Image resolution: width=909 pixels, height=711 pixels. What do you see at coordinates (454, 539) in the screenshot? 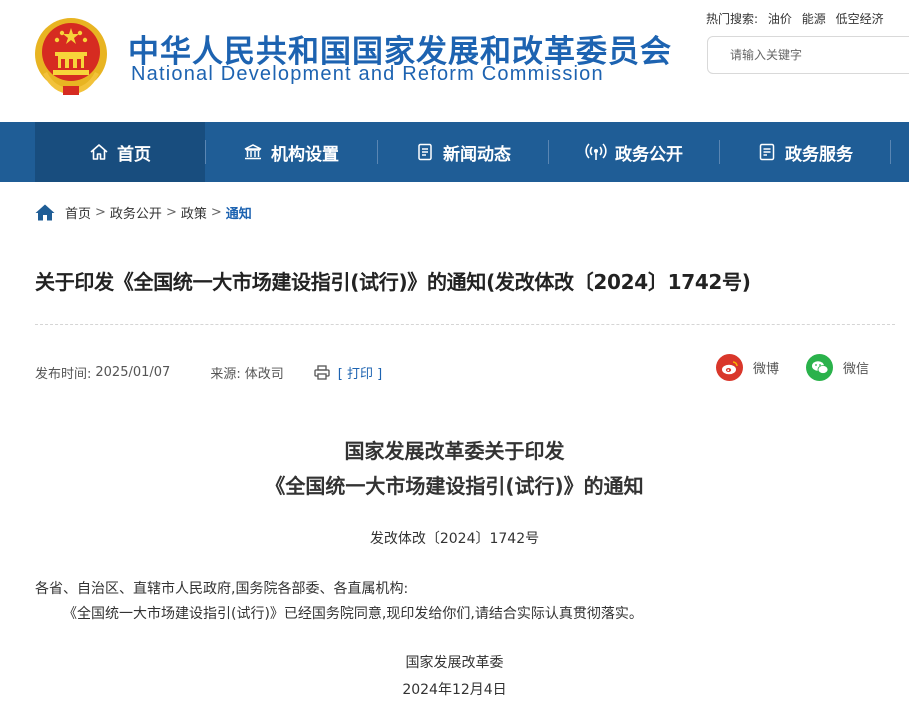
I see `document-number: 发改体改〔2024〕1742号` at bounding box center [454, 539].